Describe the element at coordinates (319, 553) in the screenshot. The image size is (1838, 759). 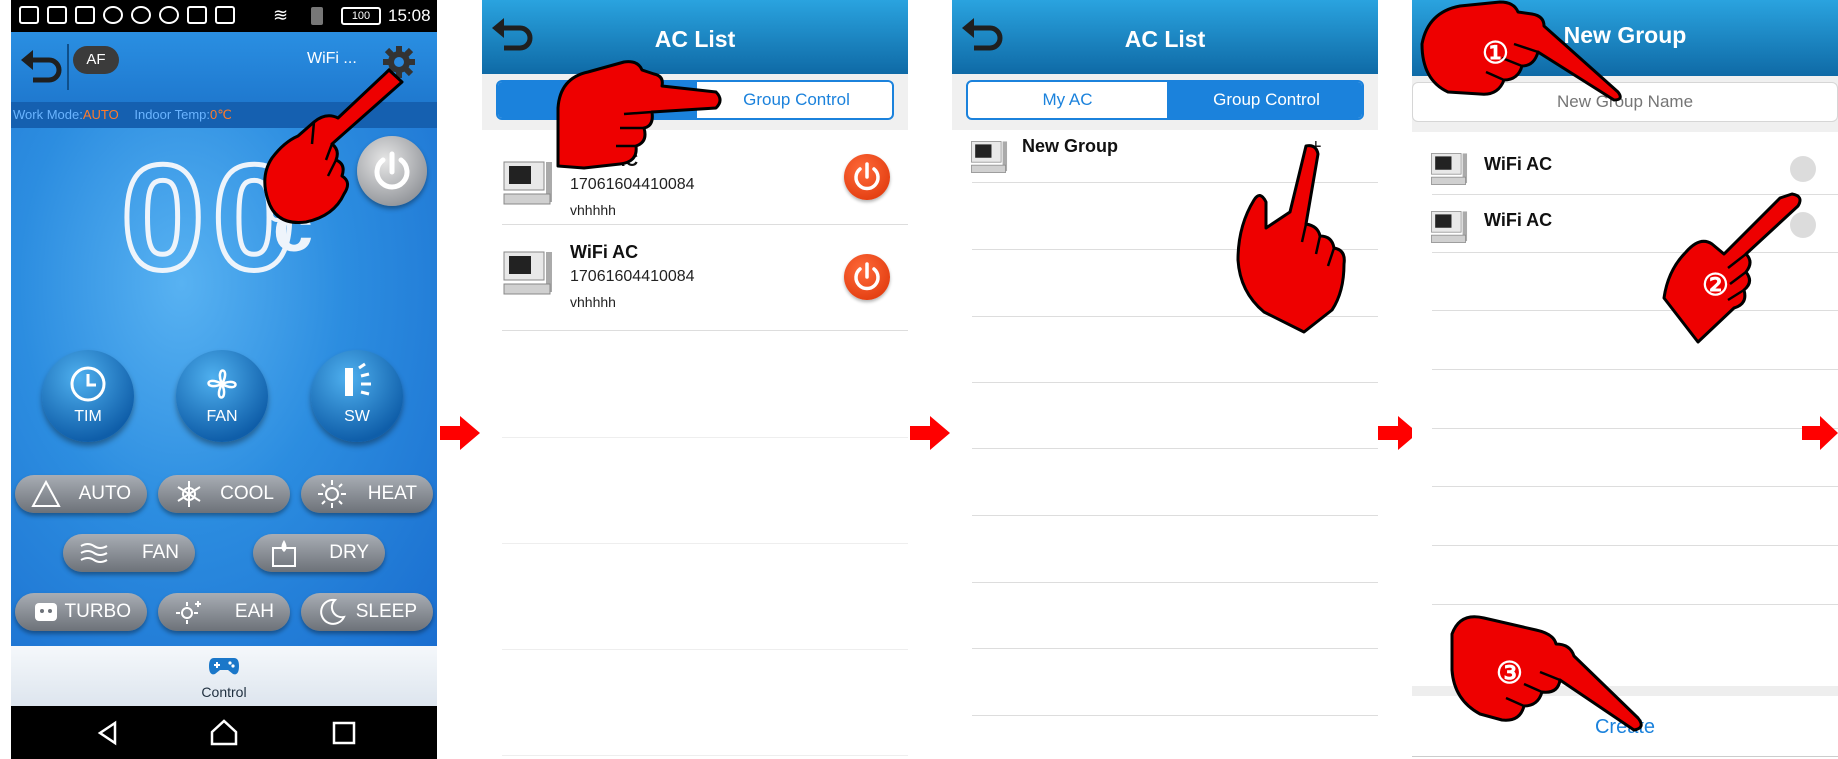
I see `mode-dry-button: DRY` at that location.